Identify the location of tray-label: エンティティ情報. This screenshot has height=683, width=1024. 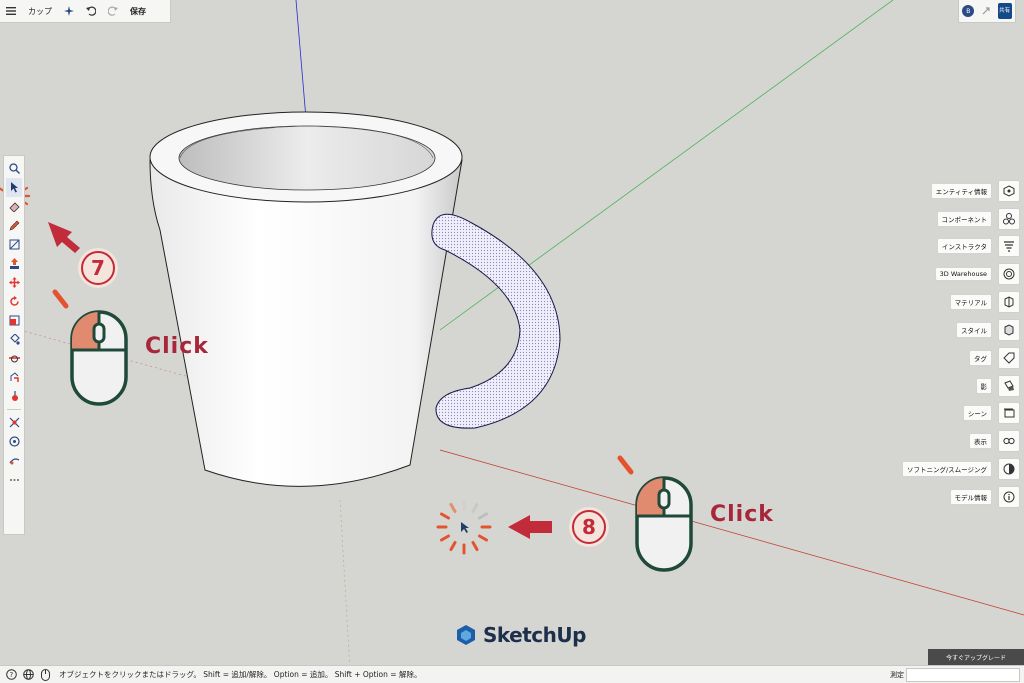
(961, 191).